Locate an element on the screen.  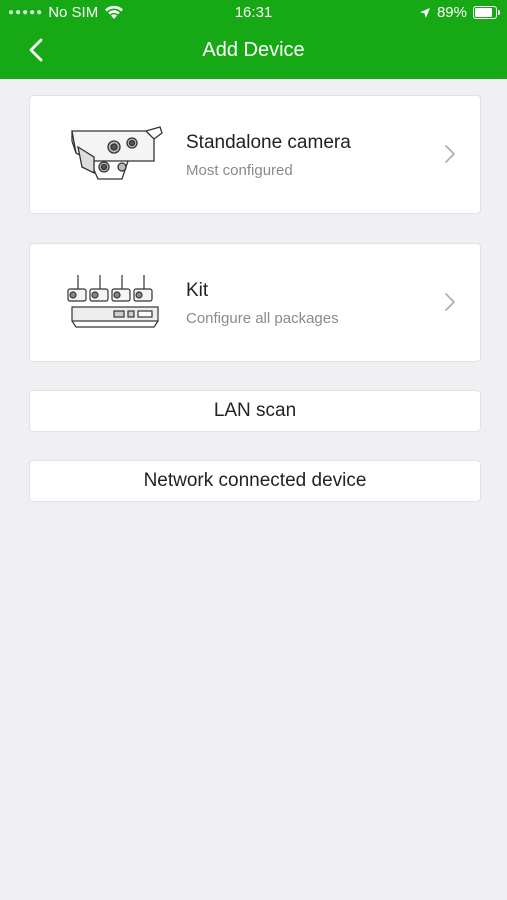
standalone-camera-option: Standalone camera Most configured is located at coordinates (255, 154).